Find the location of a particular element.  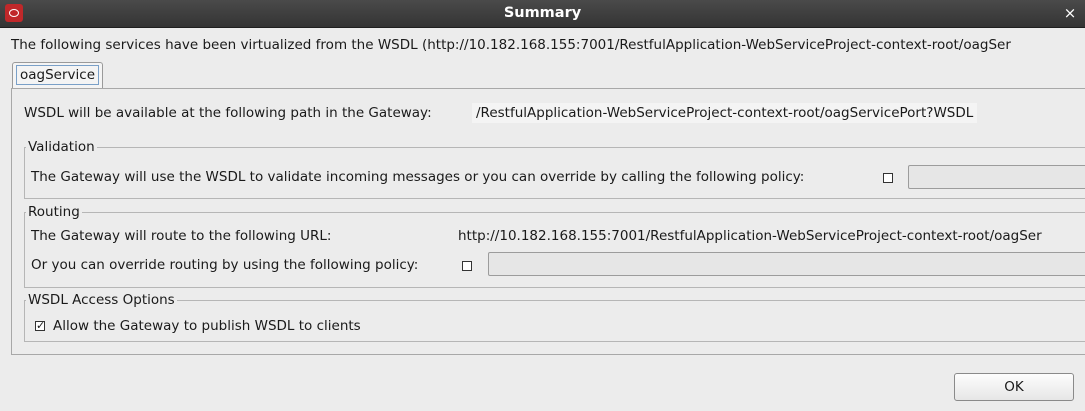

tab-oagservice: oagService is located at coordinates (57, 75).